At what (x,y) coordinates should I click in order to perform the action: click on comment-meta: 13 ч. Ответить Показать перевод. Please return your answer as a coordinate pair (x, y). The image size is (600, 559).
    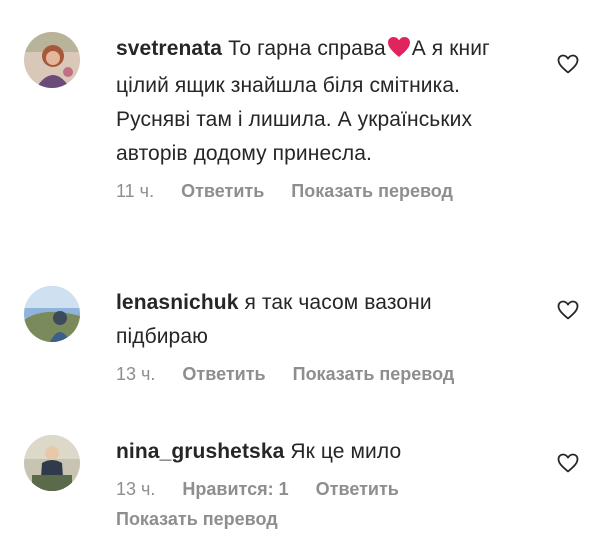
    Looking at the image, I should click on (316, 374).